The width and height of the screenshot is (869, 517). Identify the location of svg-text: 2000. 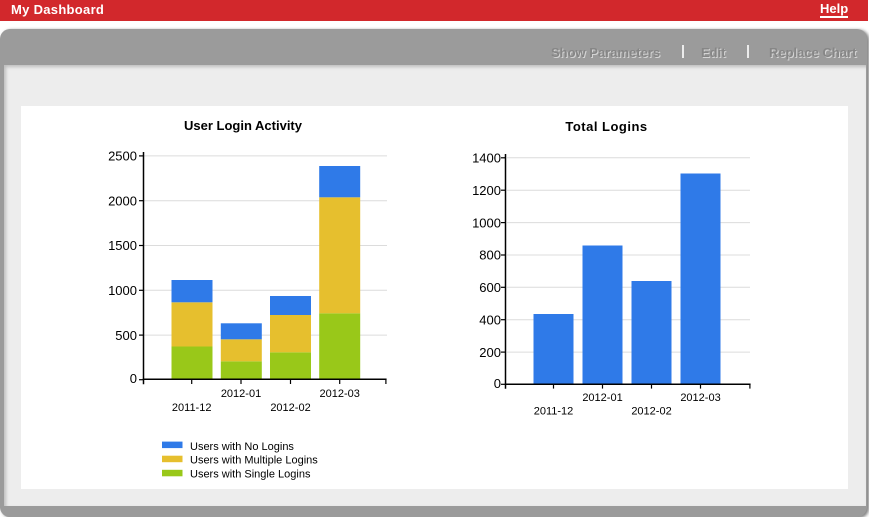
(122, 200).